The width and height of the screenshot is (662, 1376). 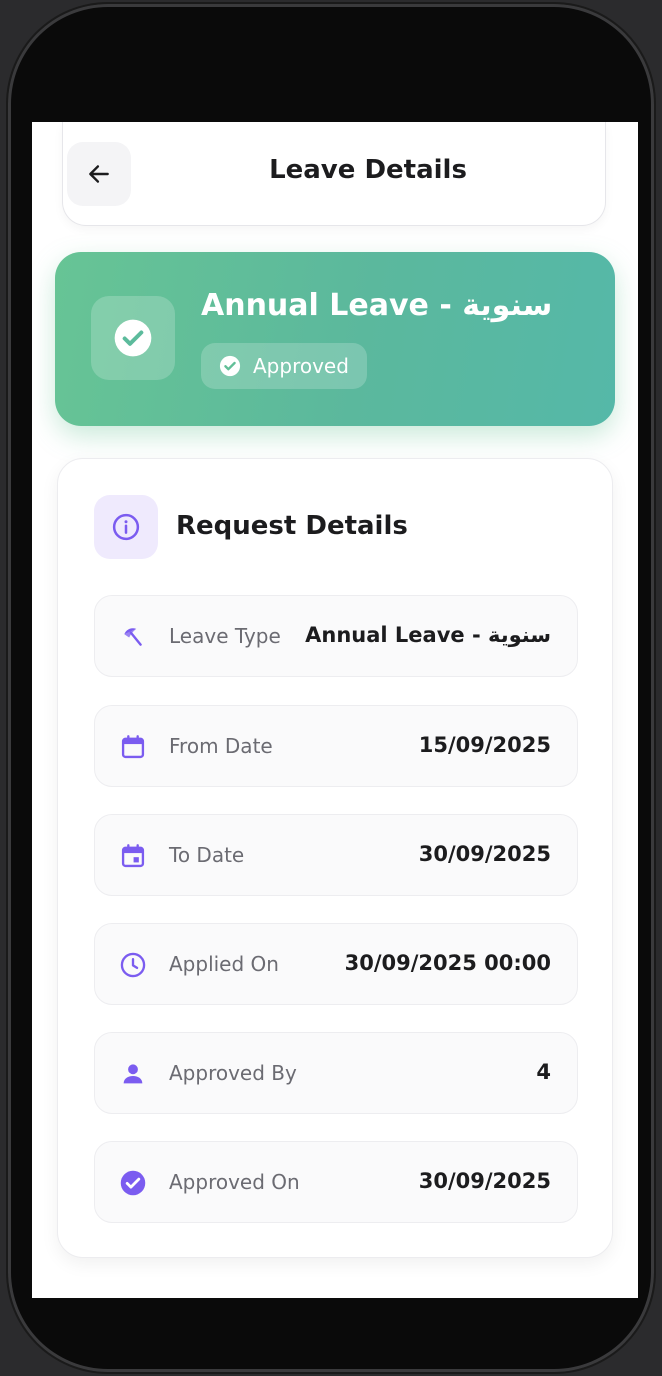 I want to click on leave-status-card: Annual Leave - سنوية Approved, so click(x=335, y=339).